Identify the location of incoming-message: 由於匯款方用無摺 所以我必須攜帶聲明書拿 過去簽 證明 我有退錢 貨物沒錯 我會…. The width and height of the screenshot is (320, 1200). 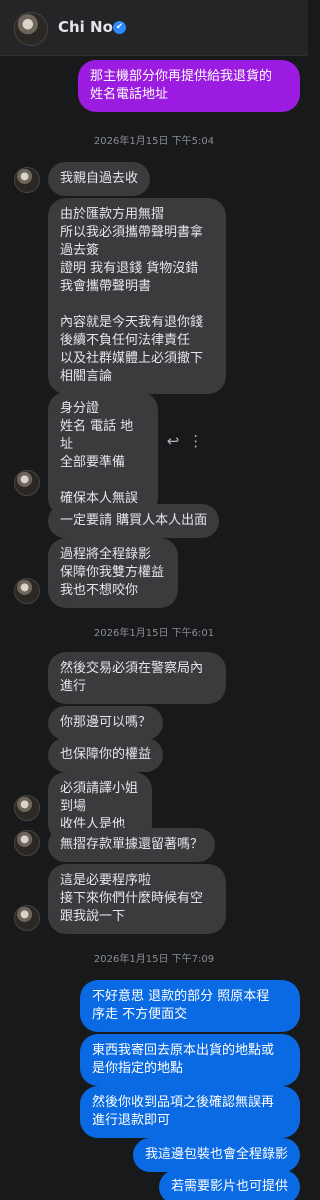
(137, 296).